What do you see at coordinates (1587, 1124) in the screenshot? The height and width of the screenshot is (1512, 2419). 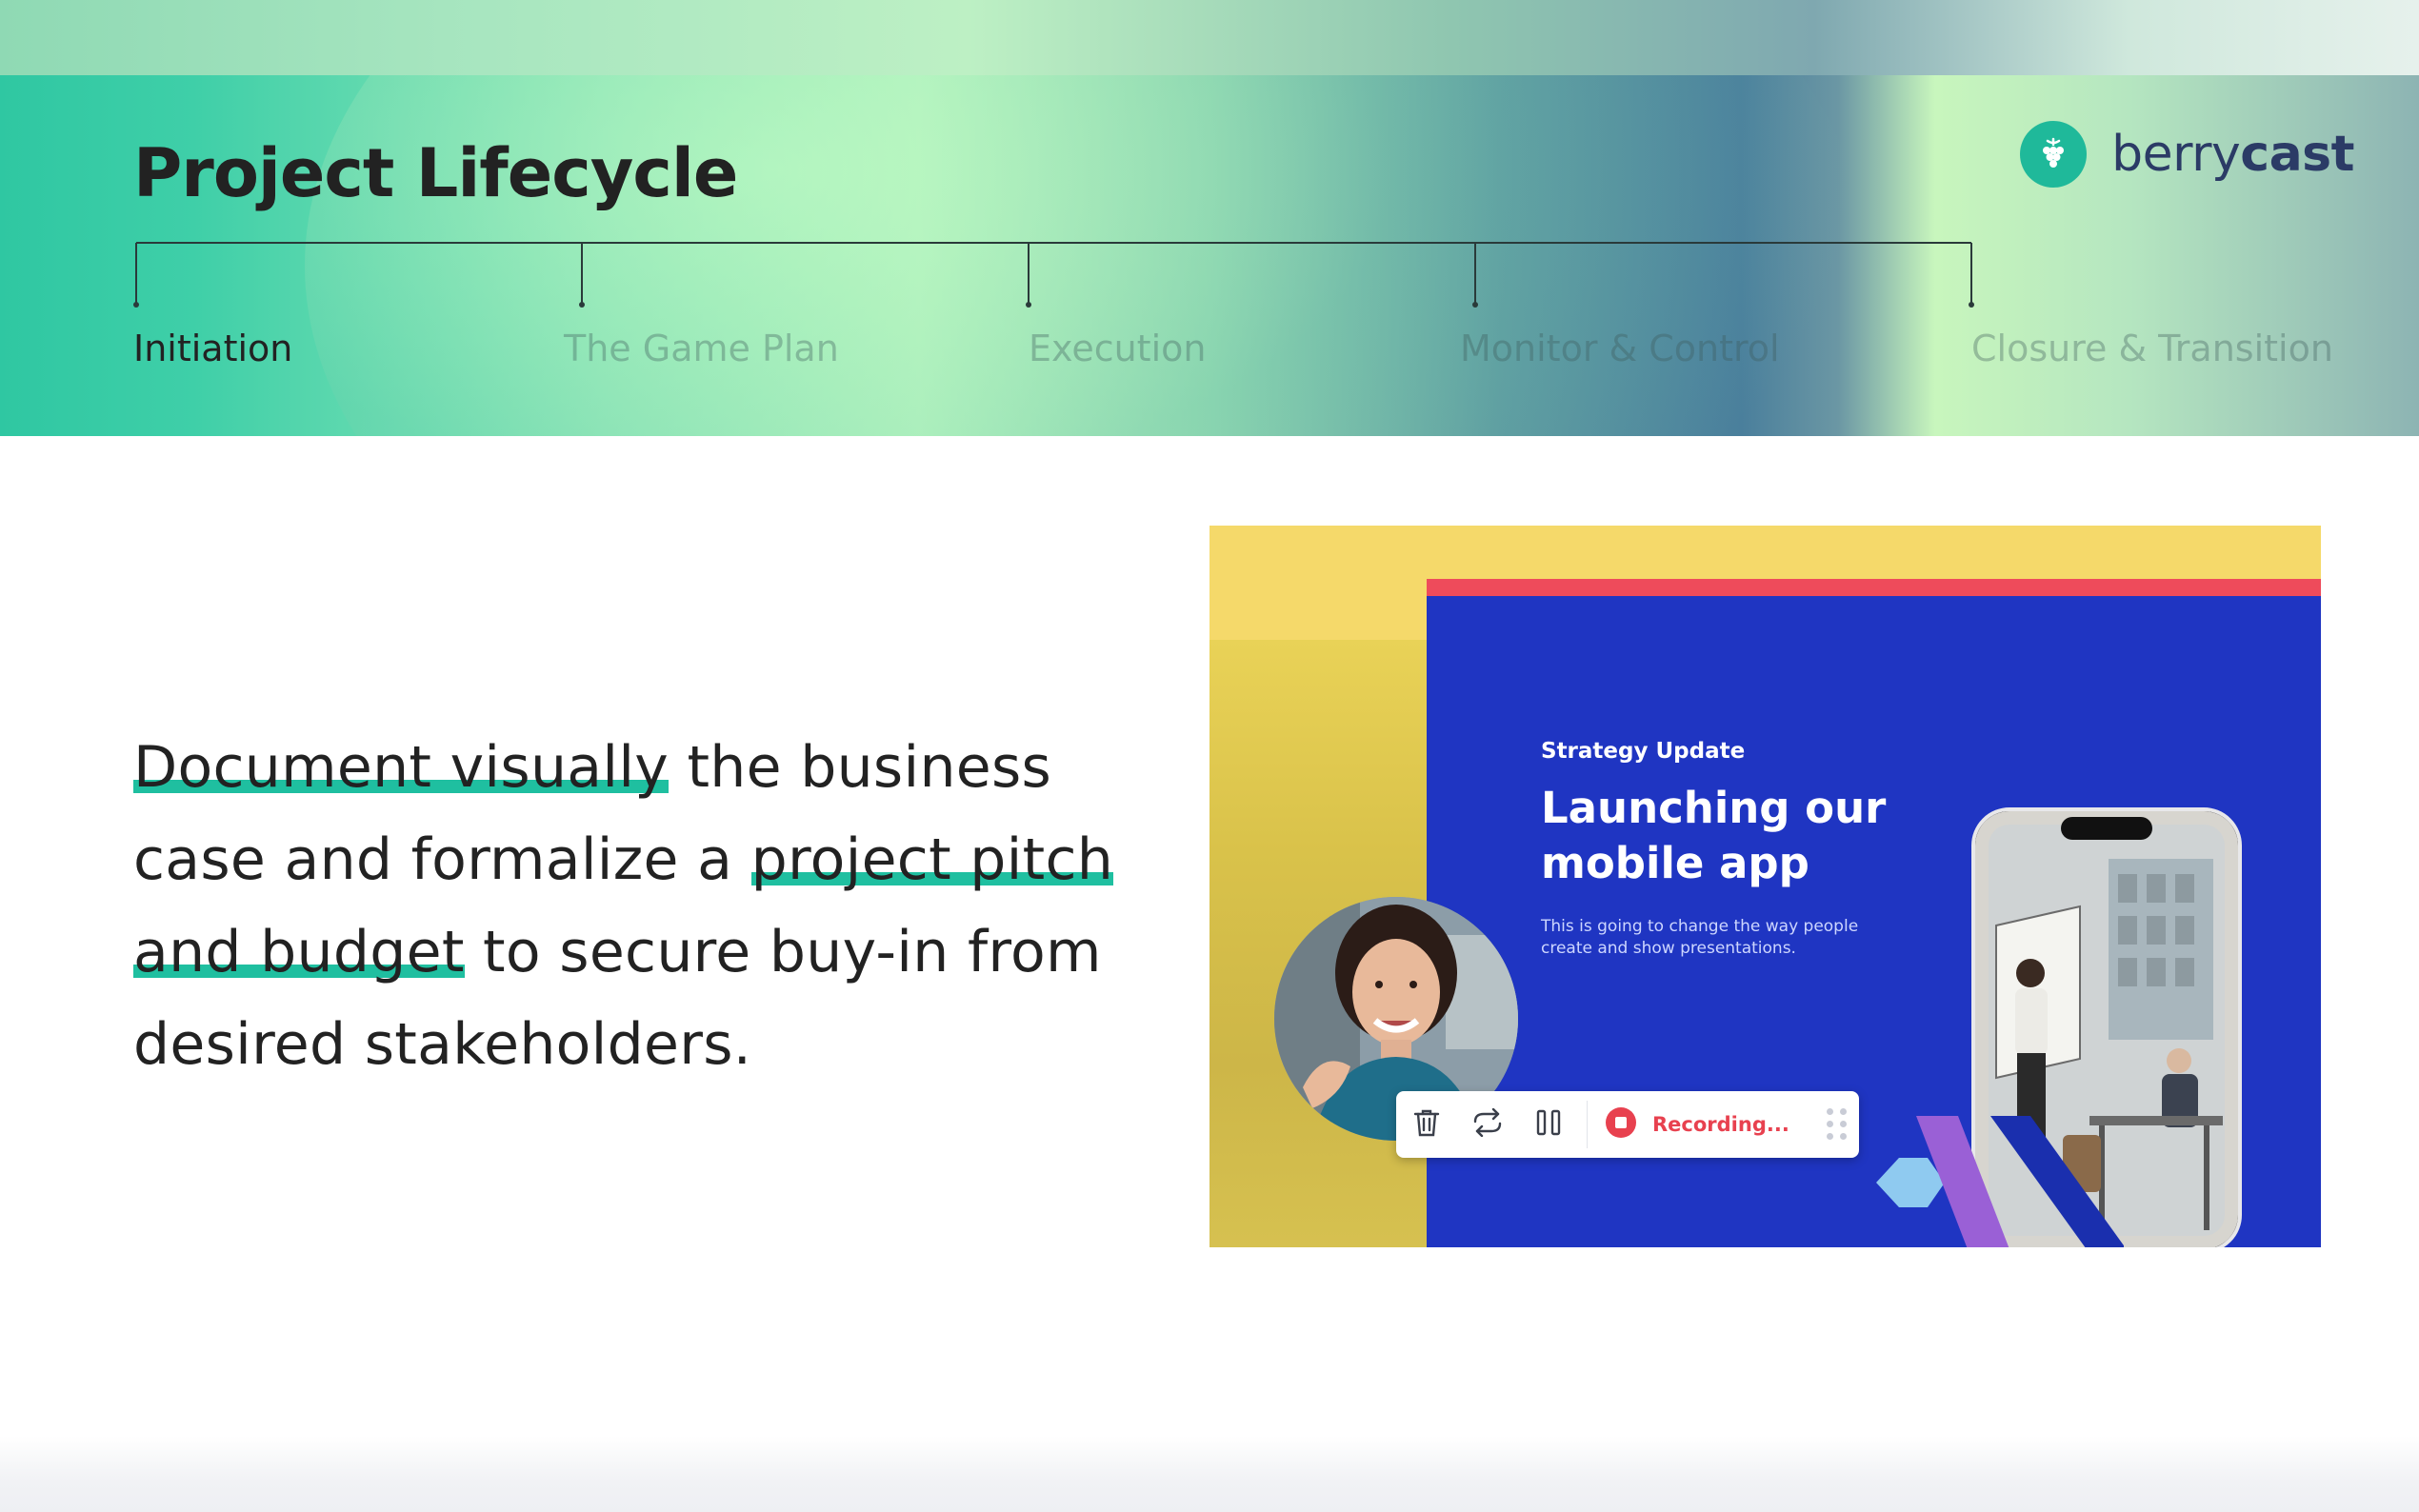 I see `toolbar-divider` at bounding box center [1587, 1124].